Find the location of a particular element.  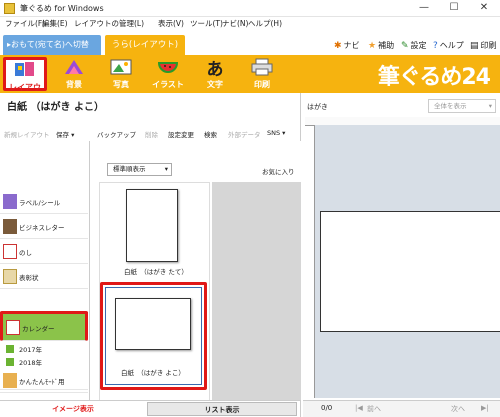

close-button: ✕ is located at coordinates (484, 8).